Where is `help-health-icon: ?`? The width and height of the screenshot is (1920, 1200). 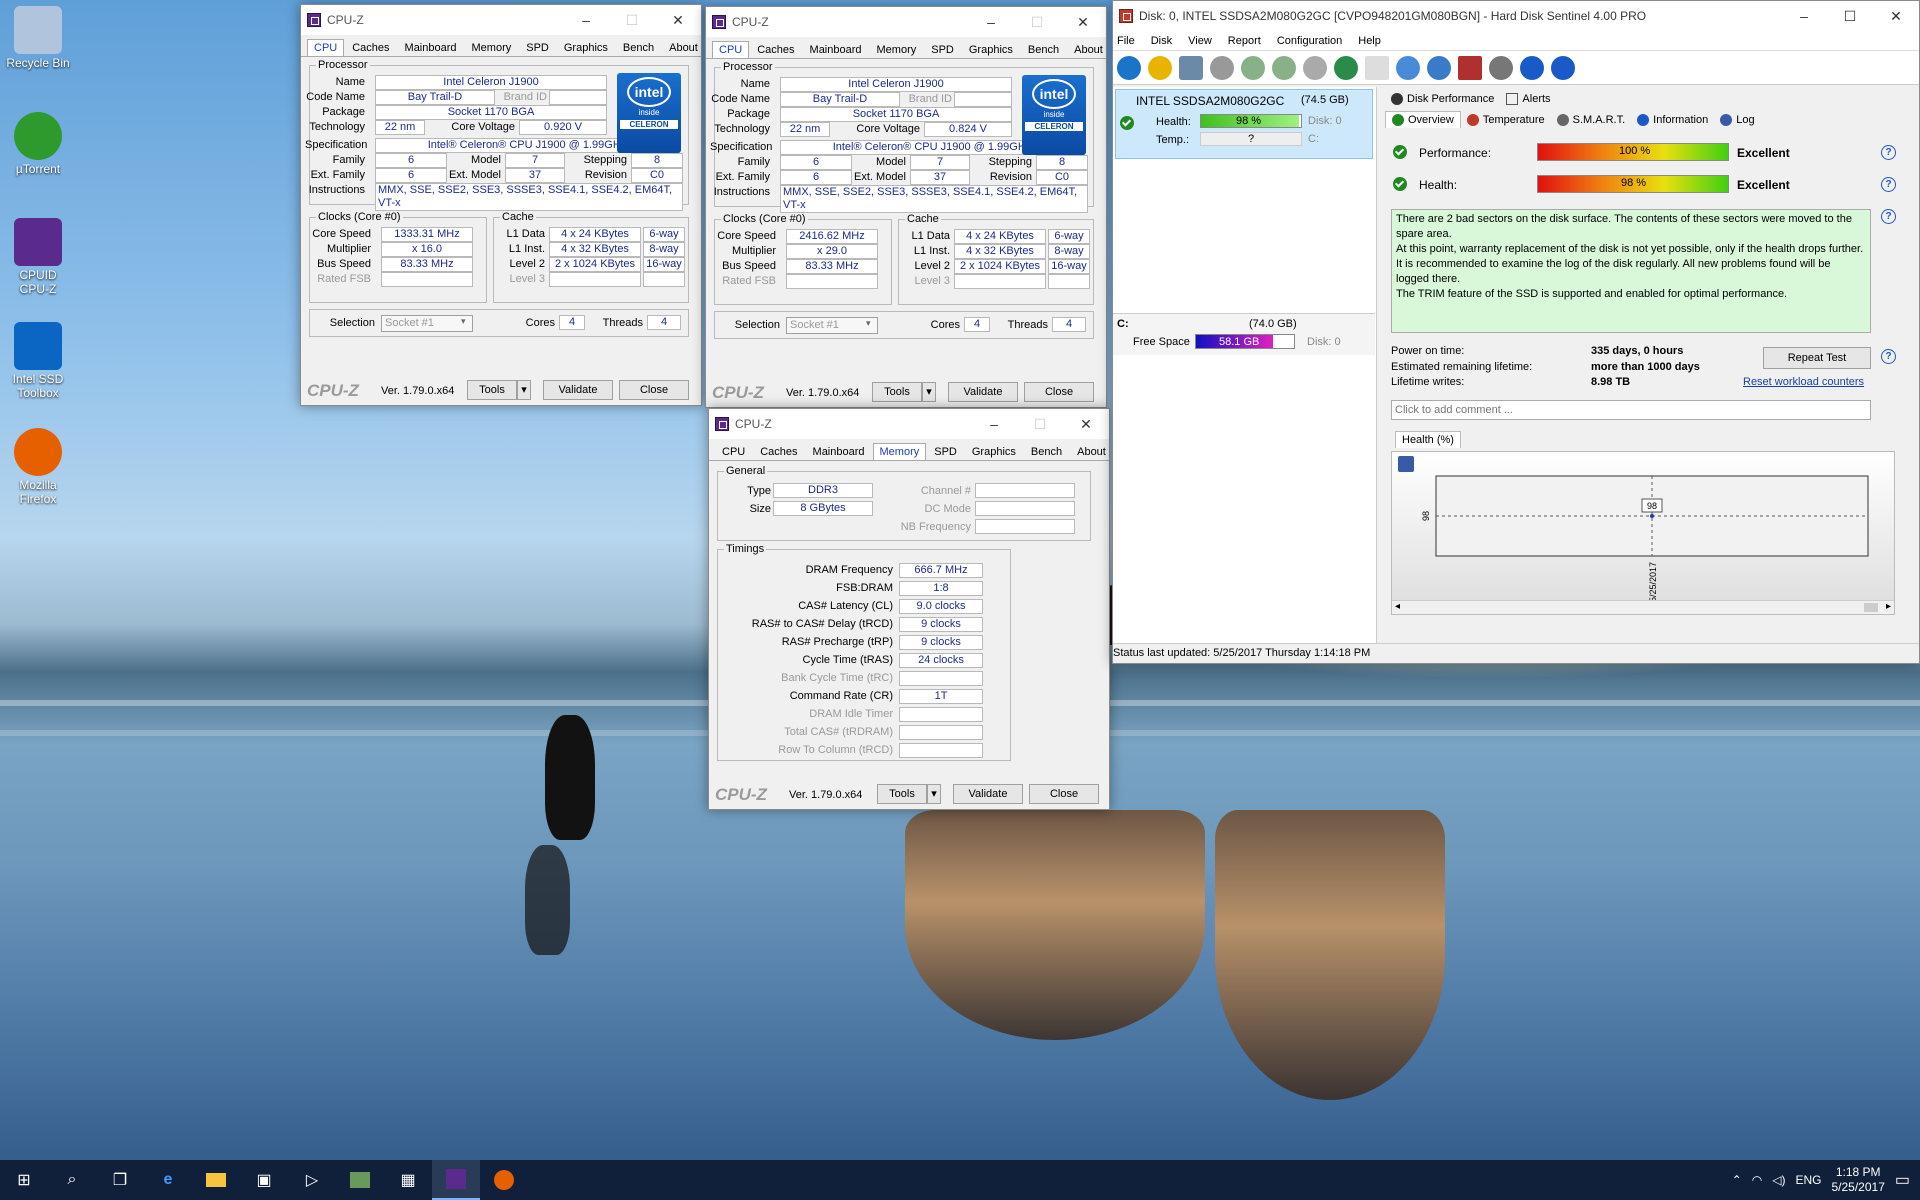 help-health-icon: ? is located at coordinates (1888, 184).